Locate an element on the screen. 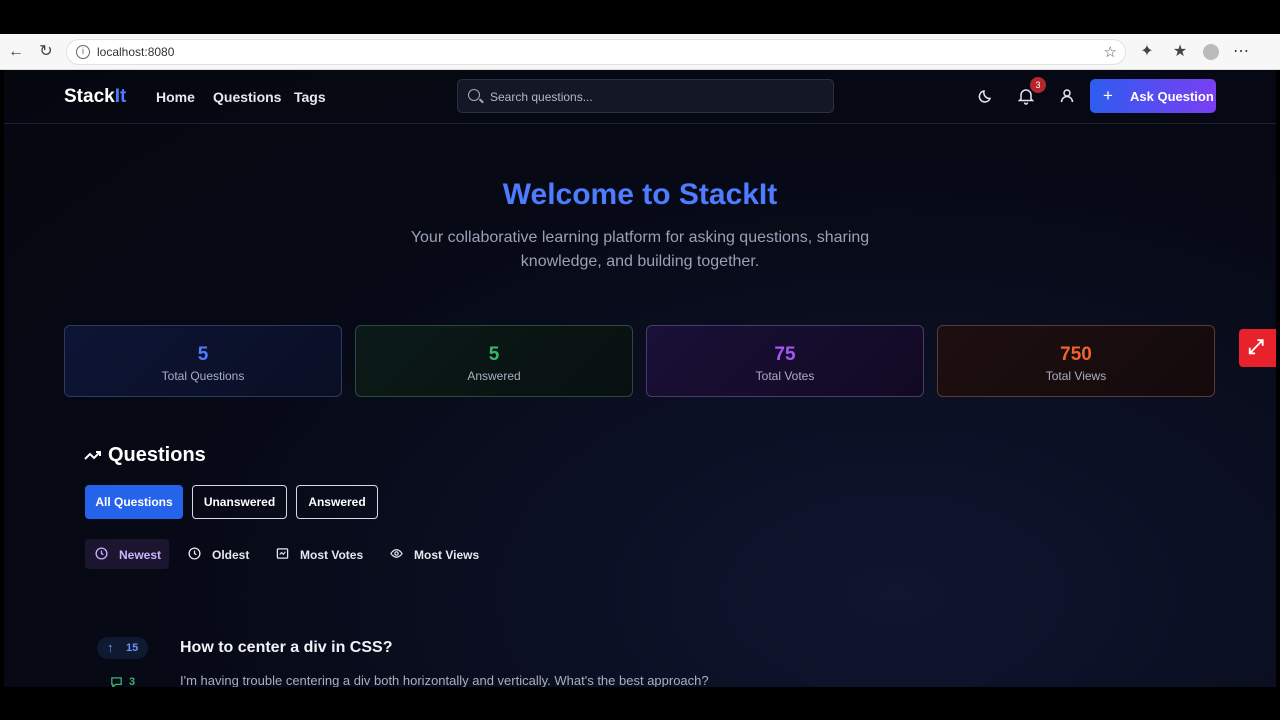  stat-card-answered: 5 Answered is located at coordinates (494, 361).